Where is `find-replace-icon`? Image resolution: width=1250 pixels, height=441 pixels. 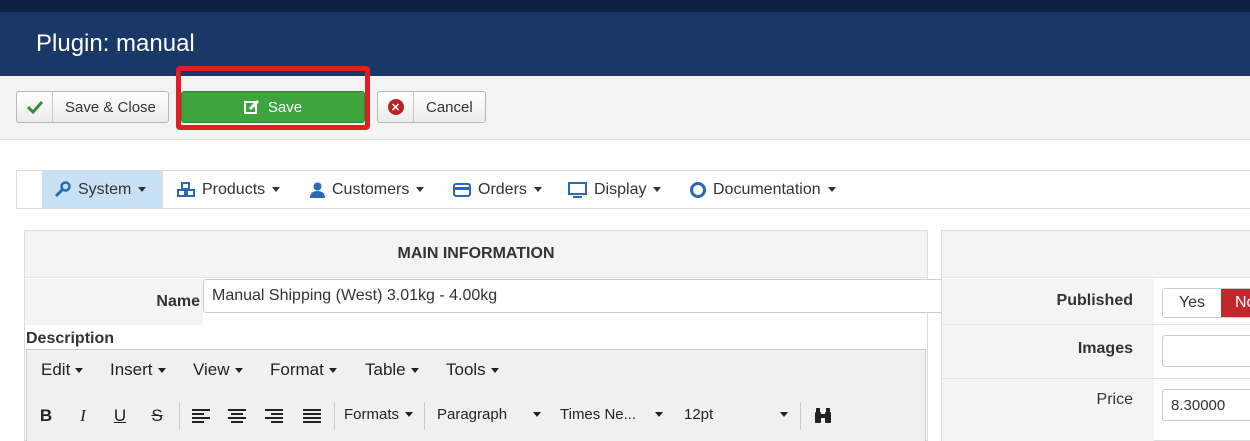
find-replace-icon is located at coordinates (823, 416).